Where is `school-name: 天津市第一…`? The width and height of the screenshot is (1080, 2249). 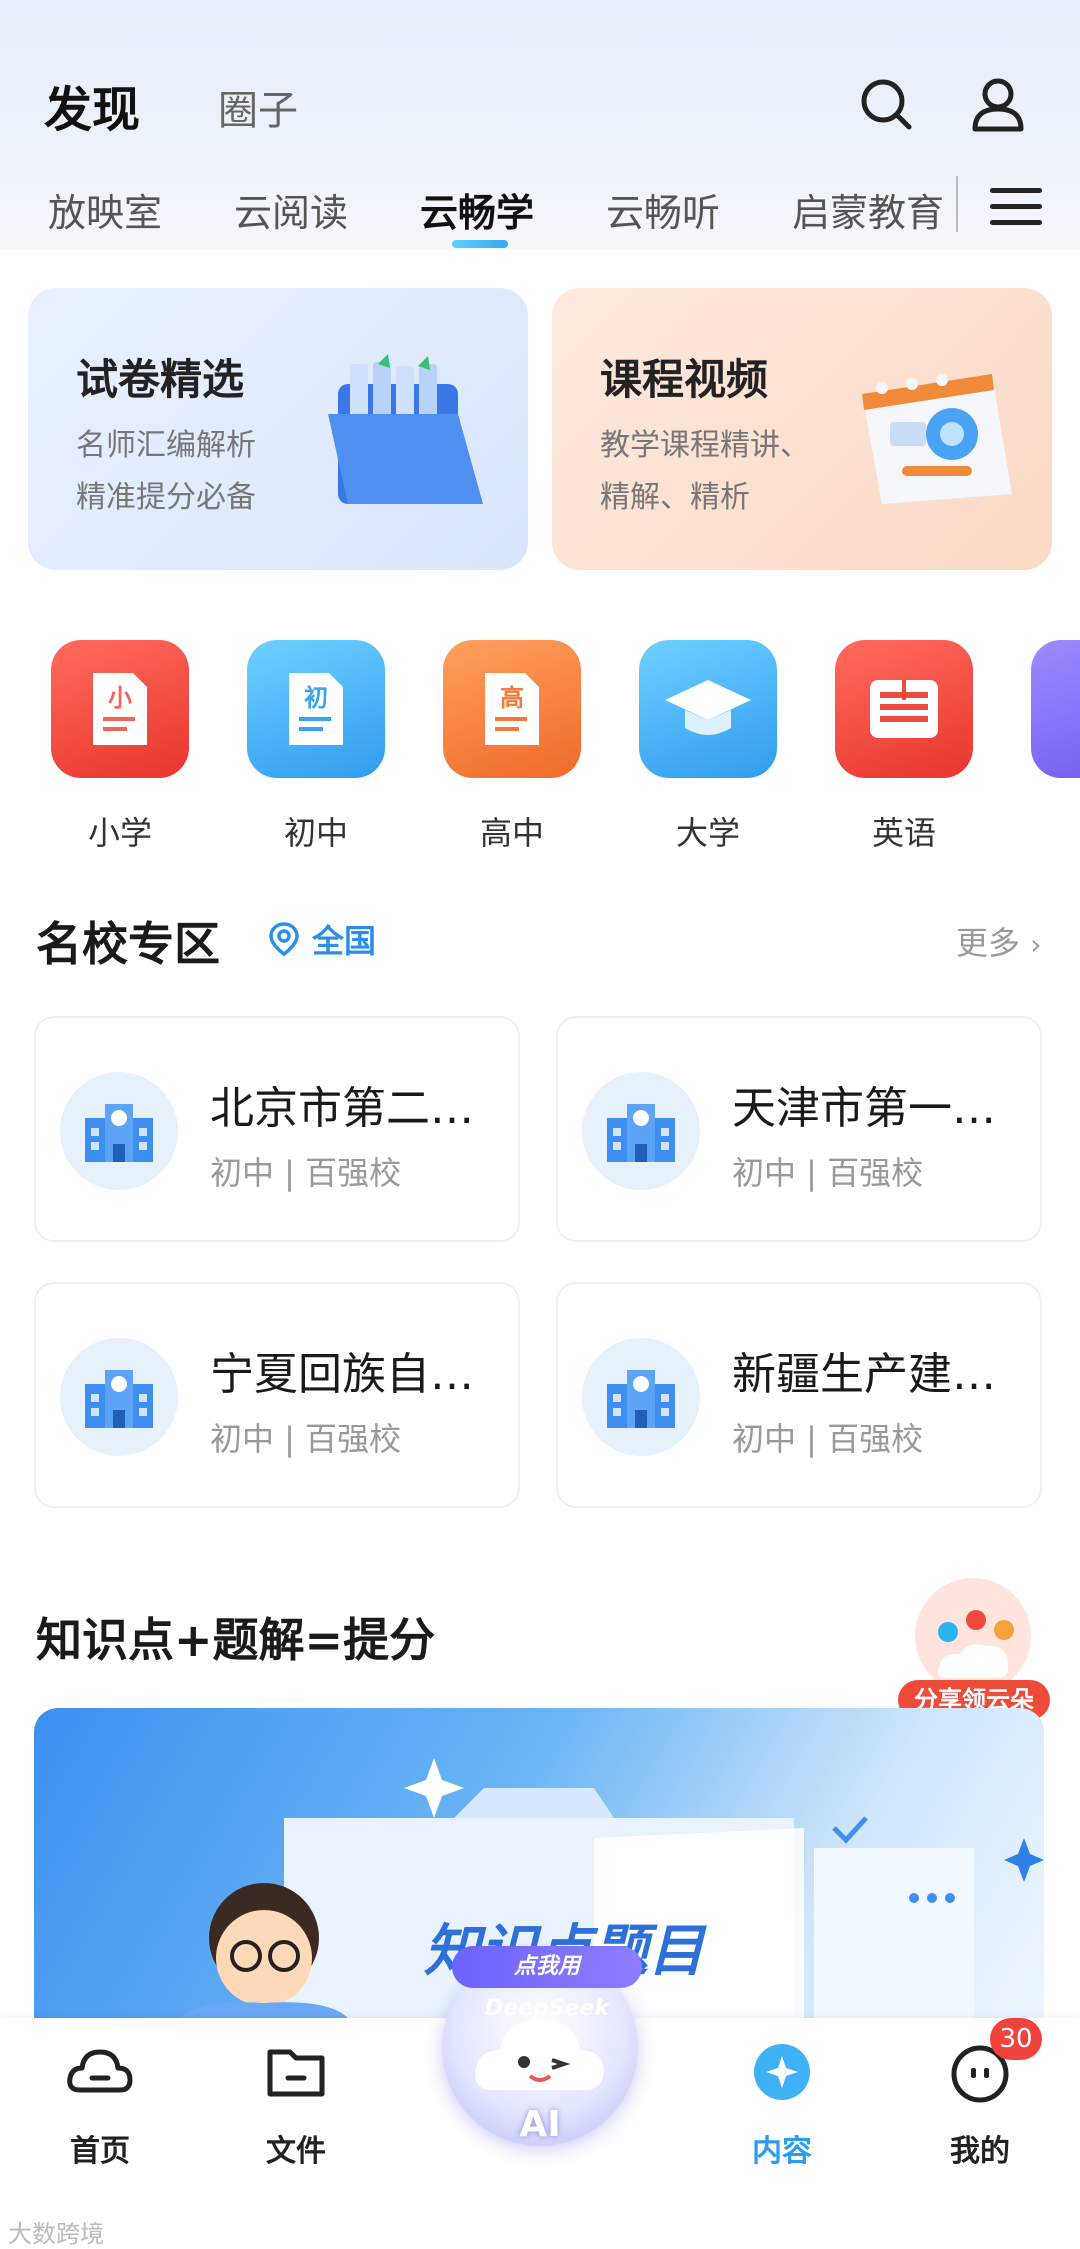 school-name: 天津市第一… is located at coordinates (864, 1108).